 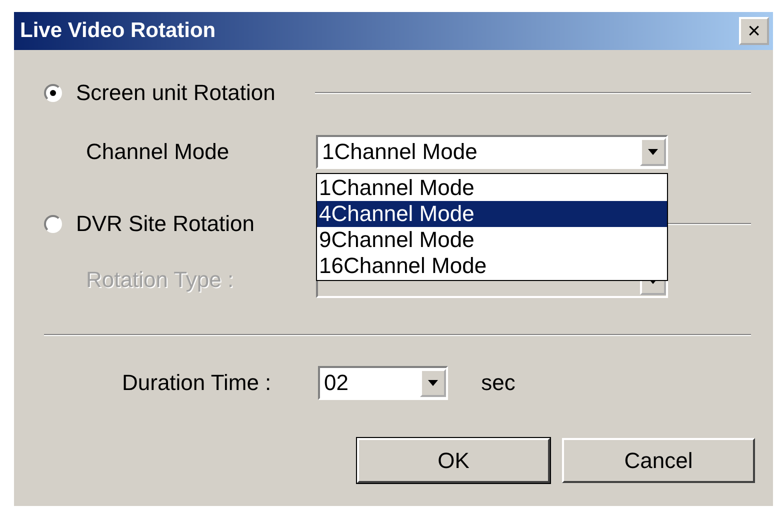 What do you see at coordinates (336, 383) in the screenshot?
I see `dropdown-value: 02` at bounding box center [336, 383].